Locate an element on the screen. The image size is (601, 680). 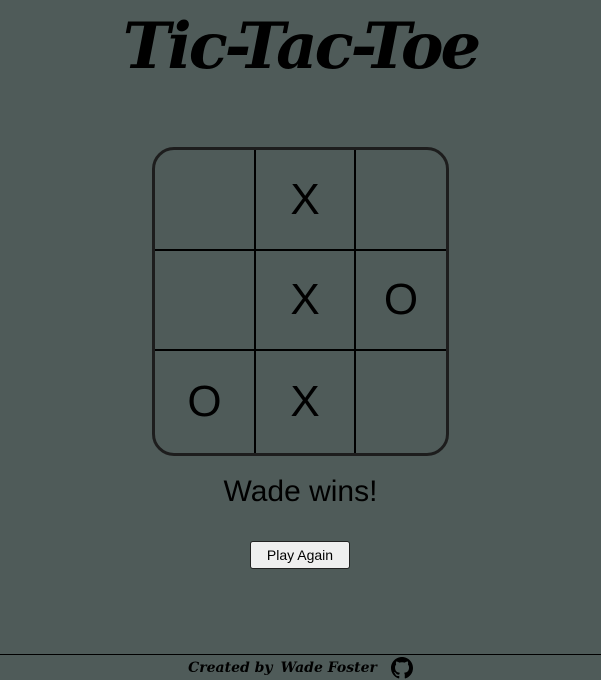
created-by-label: Created by is located at coordinates (230, 667).